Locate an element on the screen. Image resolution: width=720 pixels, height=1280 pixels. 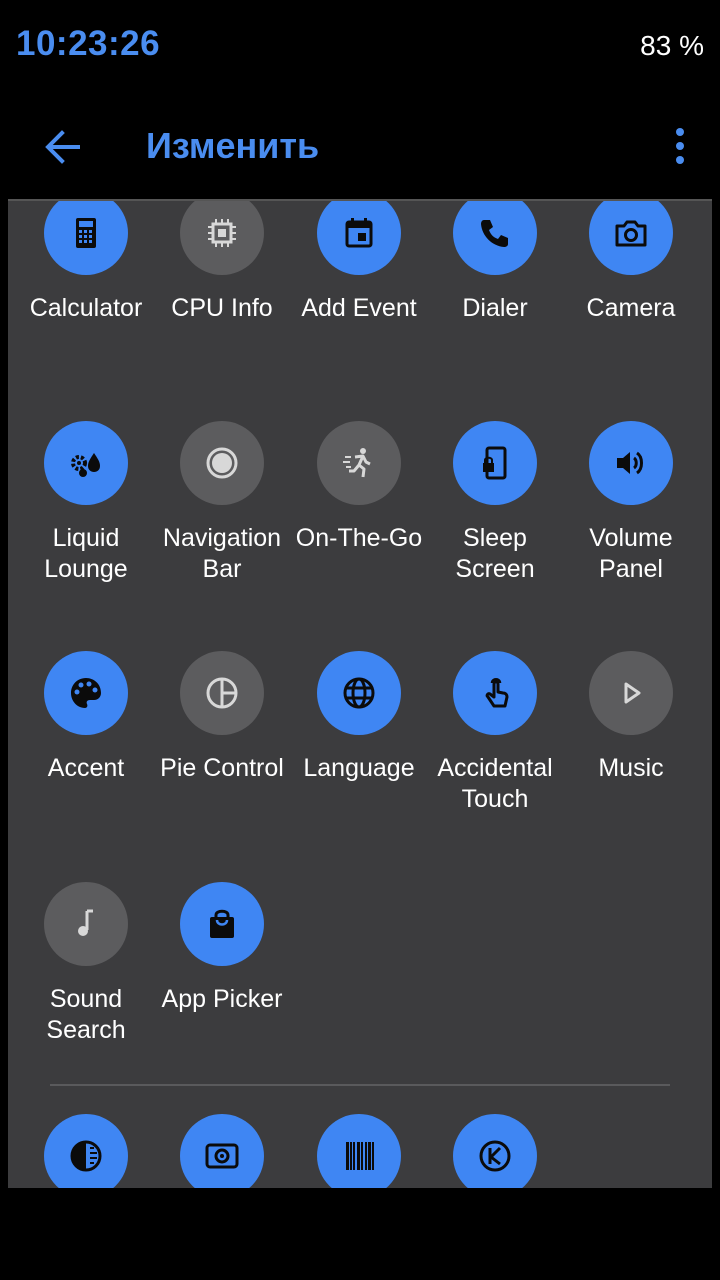
toolbar: Изменить is located at coordinates (360, 147).